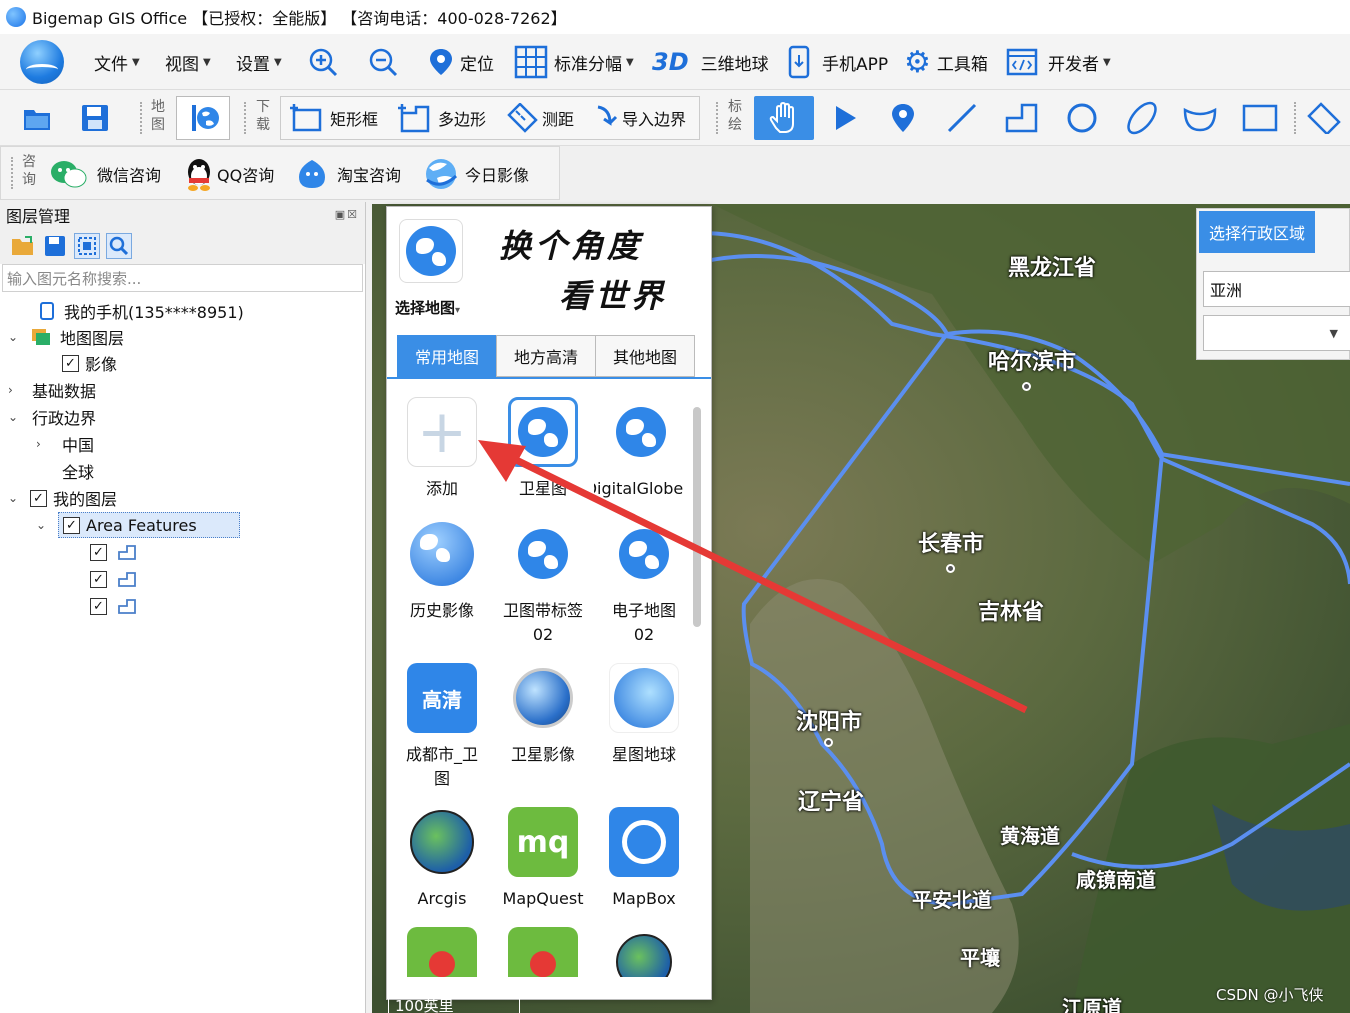 This screenshot has height=1013, width=1350. I want to click on scale-bar: 100英里, so click(454, 1003).